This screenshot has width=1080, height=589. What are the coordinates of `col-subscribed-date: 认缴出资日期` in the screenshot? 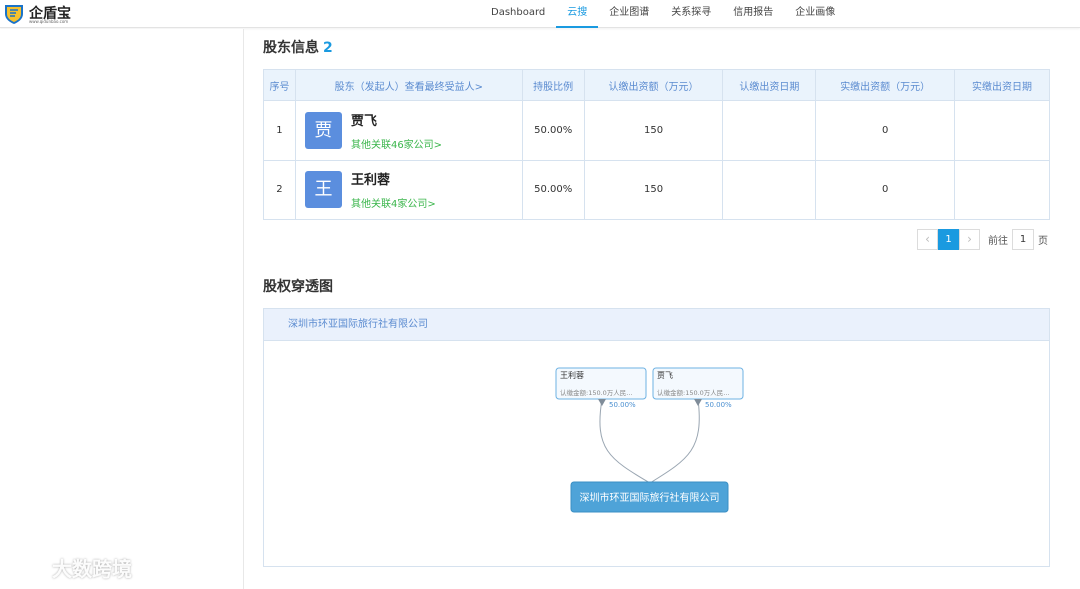 It's located at (769, 85).